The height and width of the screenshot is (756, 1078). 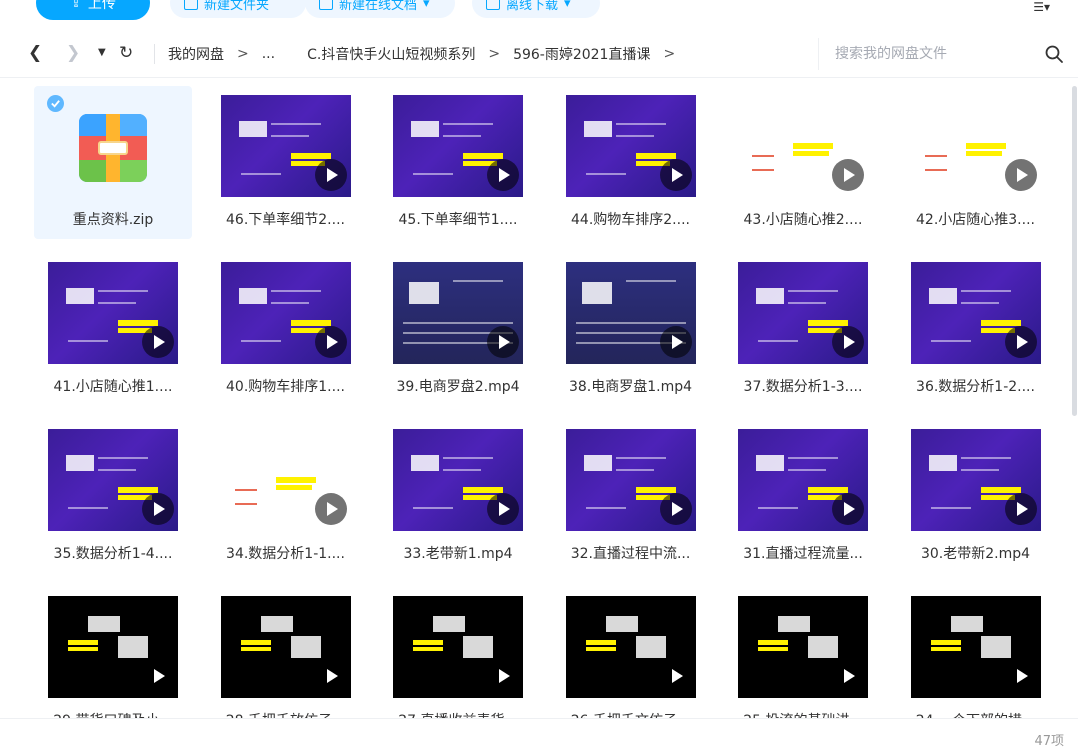 What do you see at coordinates (237, 6) in the screenshot?
I see `new-folder-label: 新建文件夹` at bounding box center [237, 6].